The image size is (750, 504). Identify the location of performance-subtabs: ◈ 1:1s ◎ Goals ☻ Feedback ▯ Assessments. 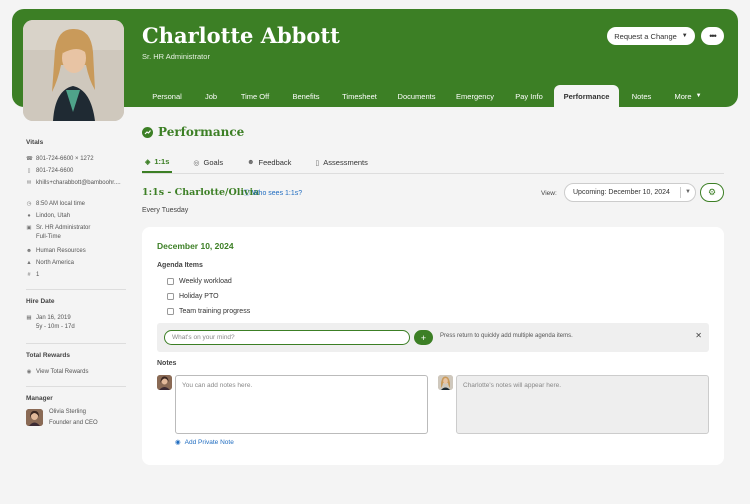
(433, 163).